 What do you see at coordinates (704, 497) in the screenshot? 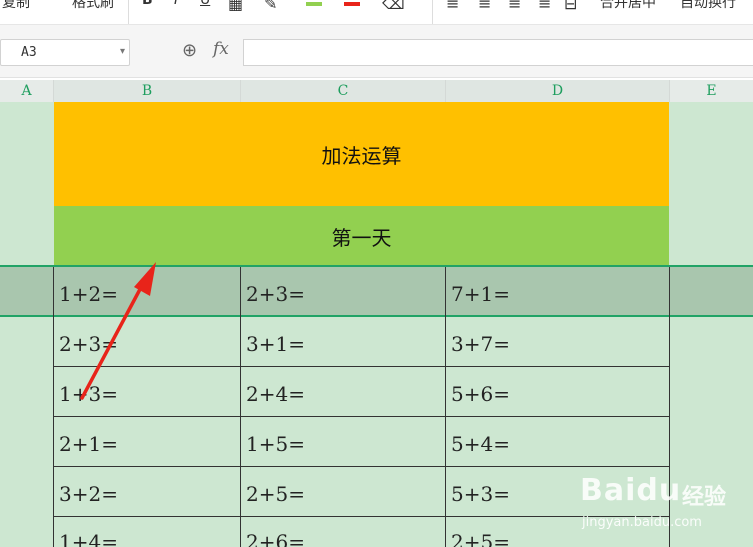
I see `watermark-brand-cn: 经验` at bounding box center [704, 497].